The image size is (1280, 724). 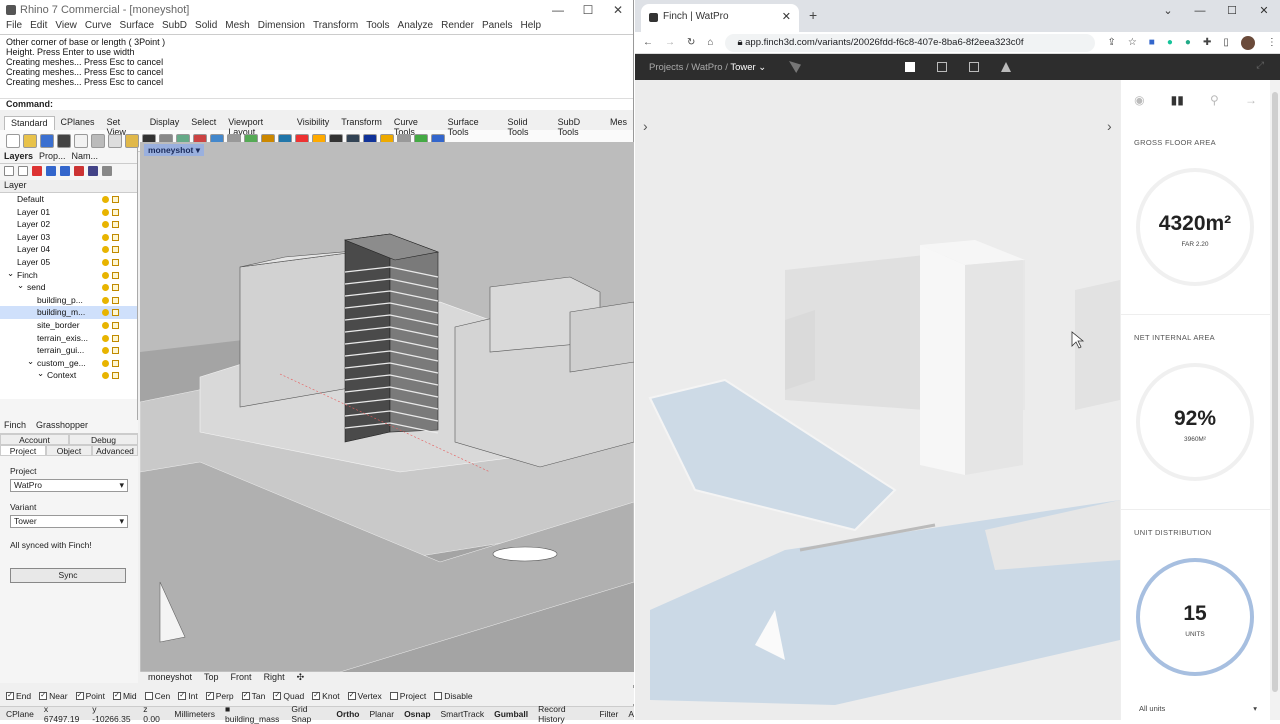 What do you see at coordinates (78, 123) in the screenshot?
I see `toolbar-tab: CPlanes` at bounding box center [78, 123].